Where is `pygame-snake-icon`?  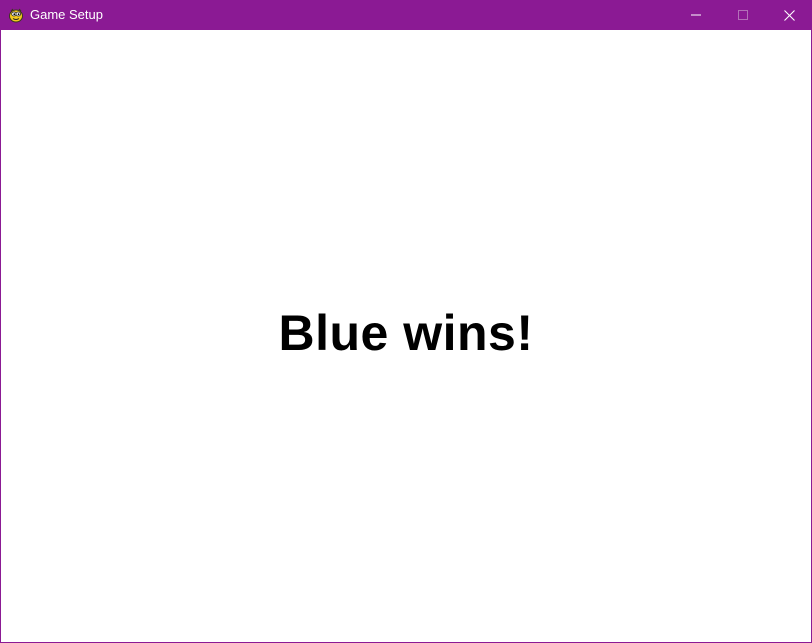
pygame-snake-icon is located at coordinates (16, 15).